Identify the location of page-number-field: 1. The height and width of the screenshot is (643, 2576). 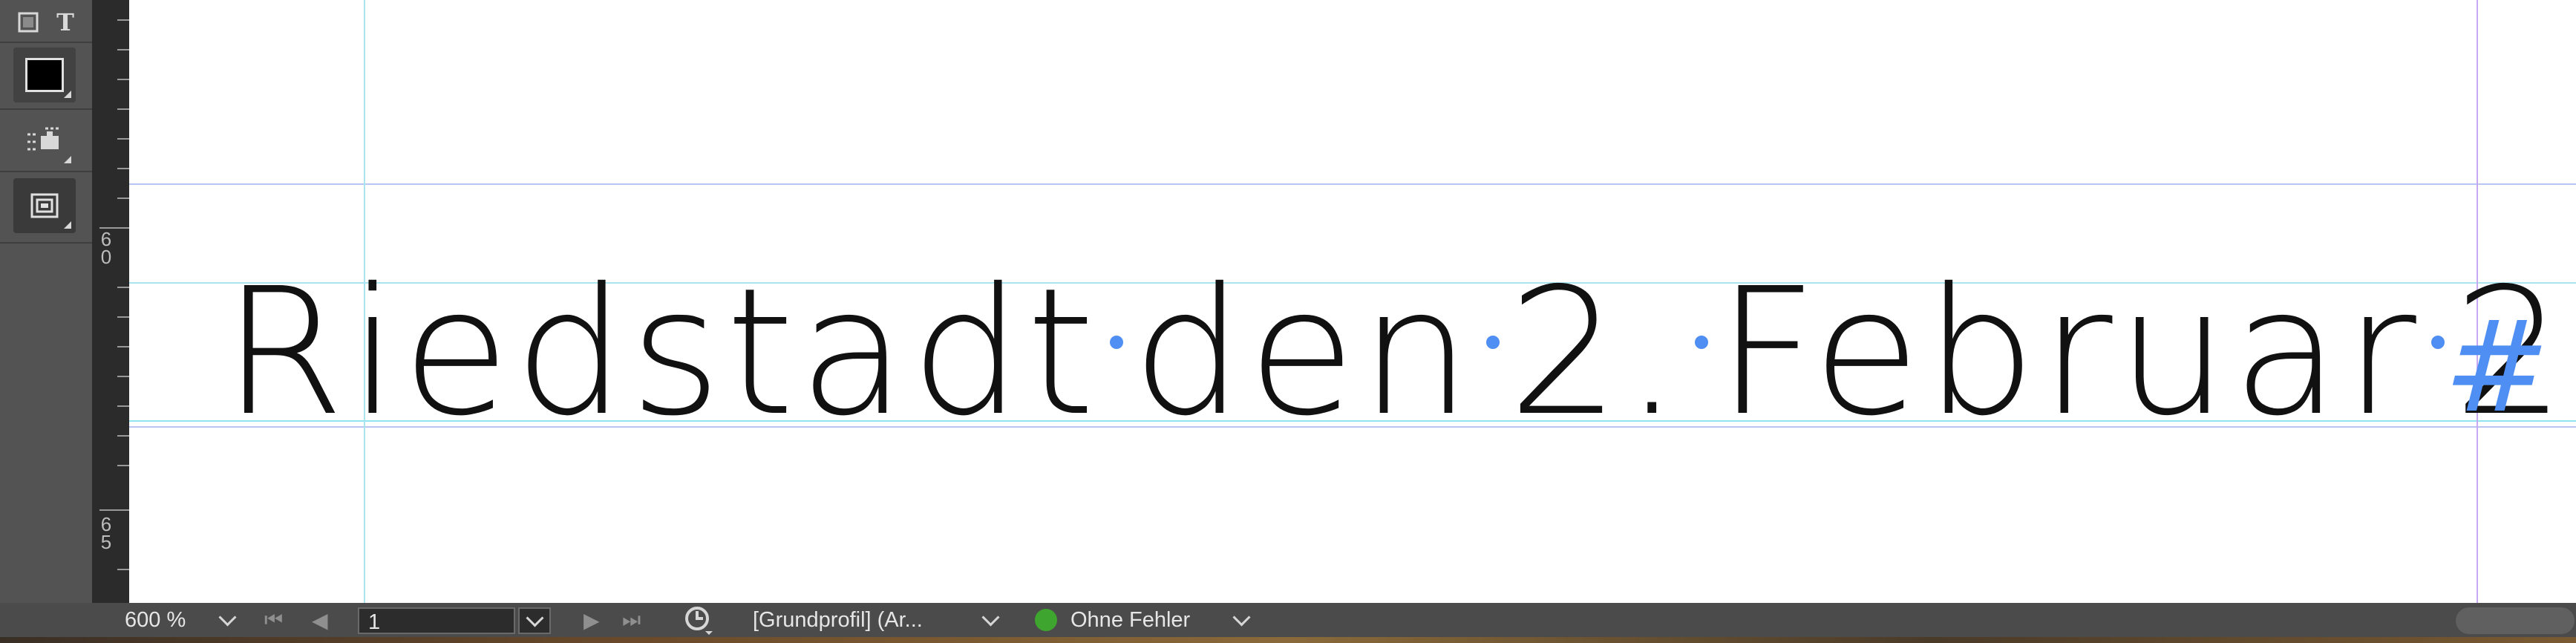
(437, 620).